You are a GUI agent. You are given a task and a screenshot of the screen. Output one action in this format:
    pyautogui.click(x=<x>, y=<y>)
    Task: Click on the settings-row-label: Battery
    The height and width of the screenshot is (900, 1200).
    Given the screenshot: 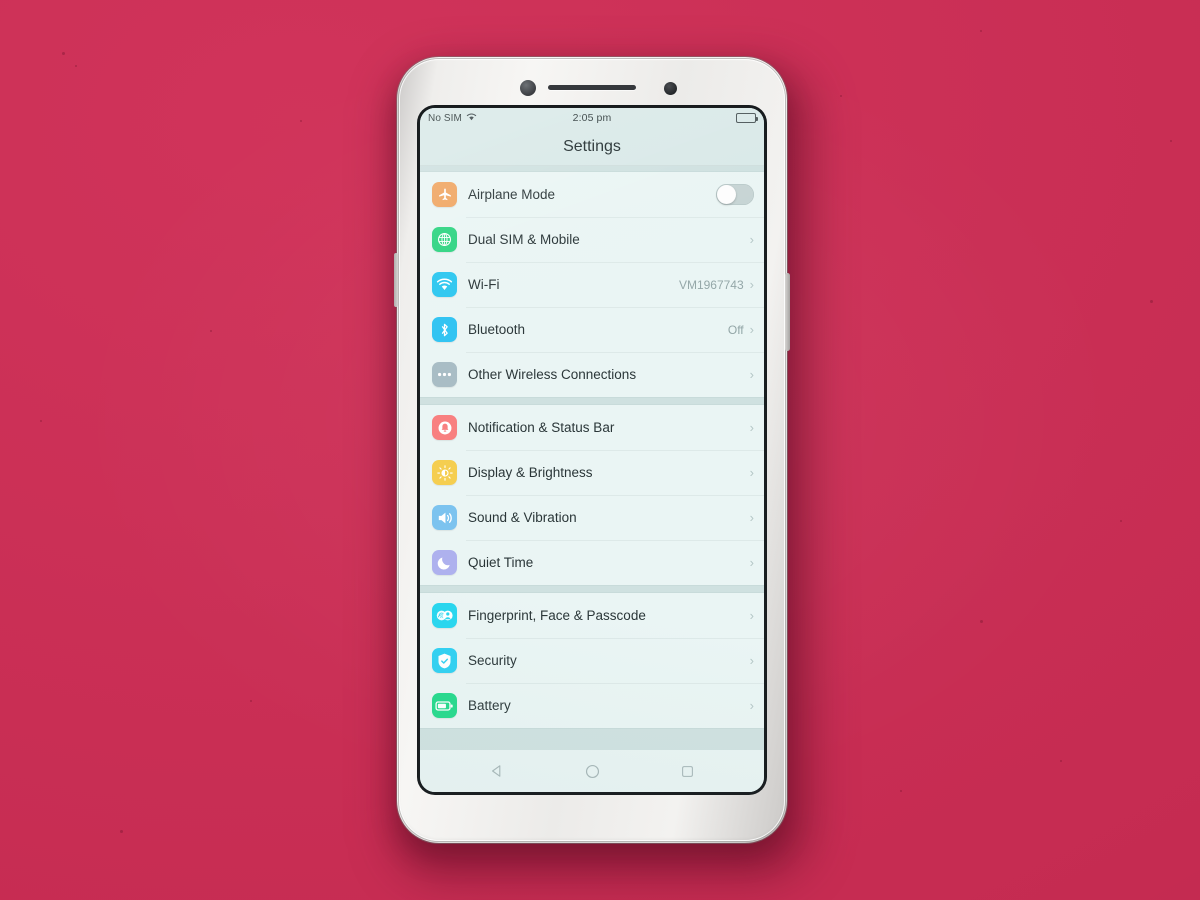 What is the action you would take?
    pyautogui.click(x=489, y=705)
    